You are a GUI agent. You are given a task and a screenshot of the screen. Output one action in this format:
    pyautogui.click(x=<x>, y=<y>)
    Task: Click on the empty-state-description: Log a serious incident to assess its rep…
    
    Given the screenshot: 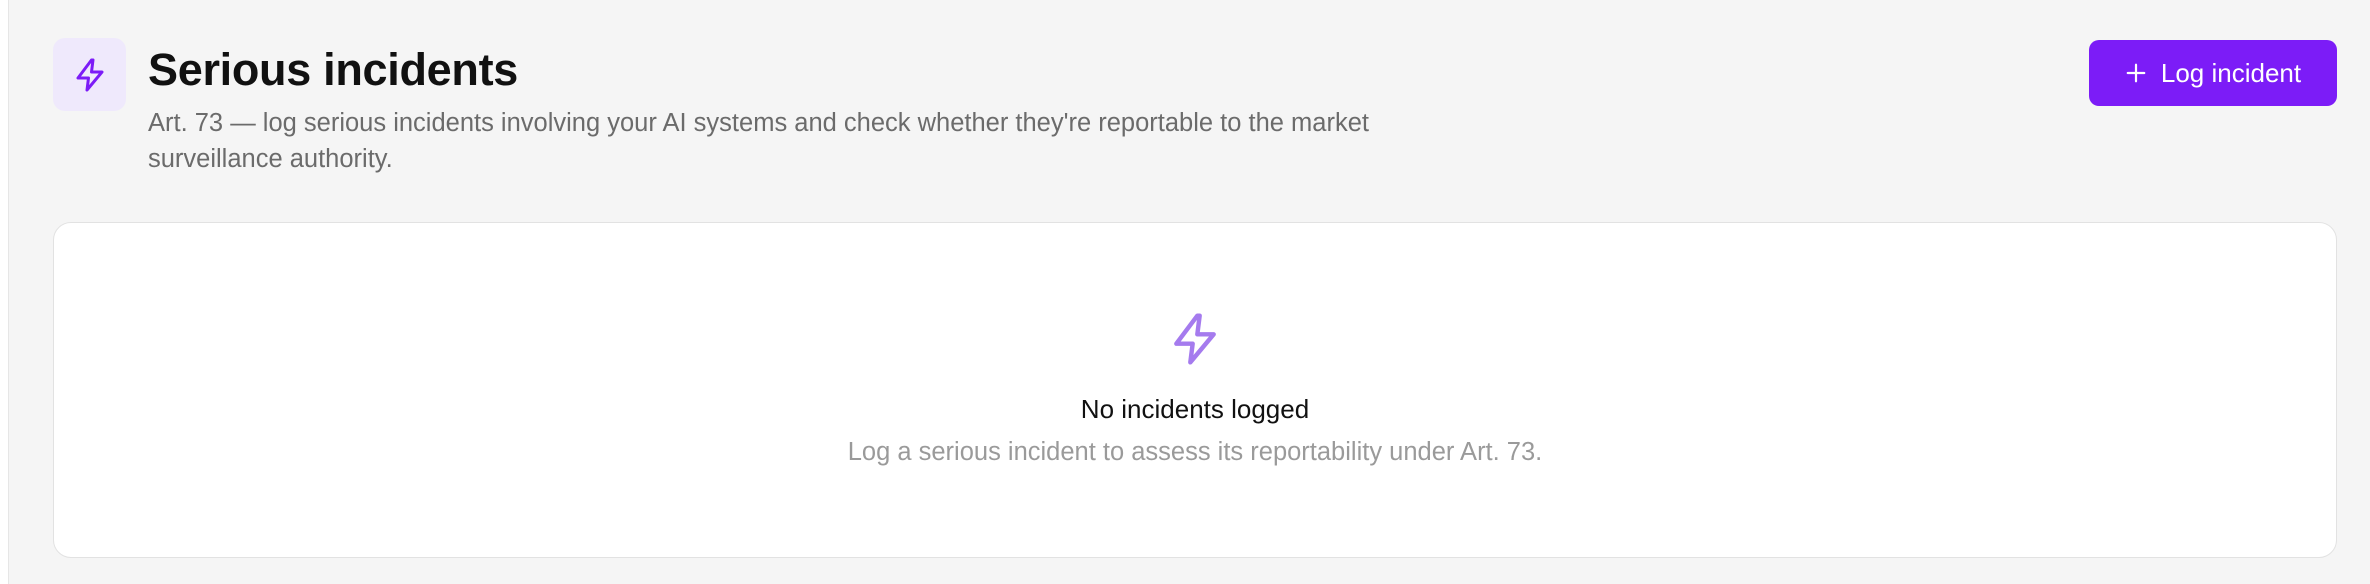 What is the action you would take?
    pyautogui.click(x=1195, y=452)
    